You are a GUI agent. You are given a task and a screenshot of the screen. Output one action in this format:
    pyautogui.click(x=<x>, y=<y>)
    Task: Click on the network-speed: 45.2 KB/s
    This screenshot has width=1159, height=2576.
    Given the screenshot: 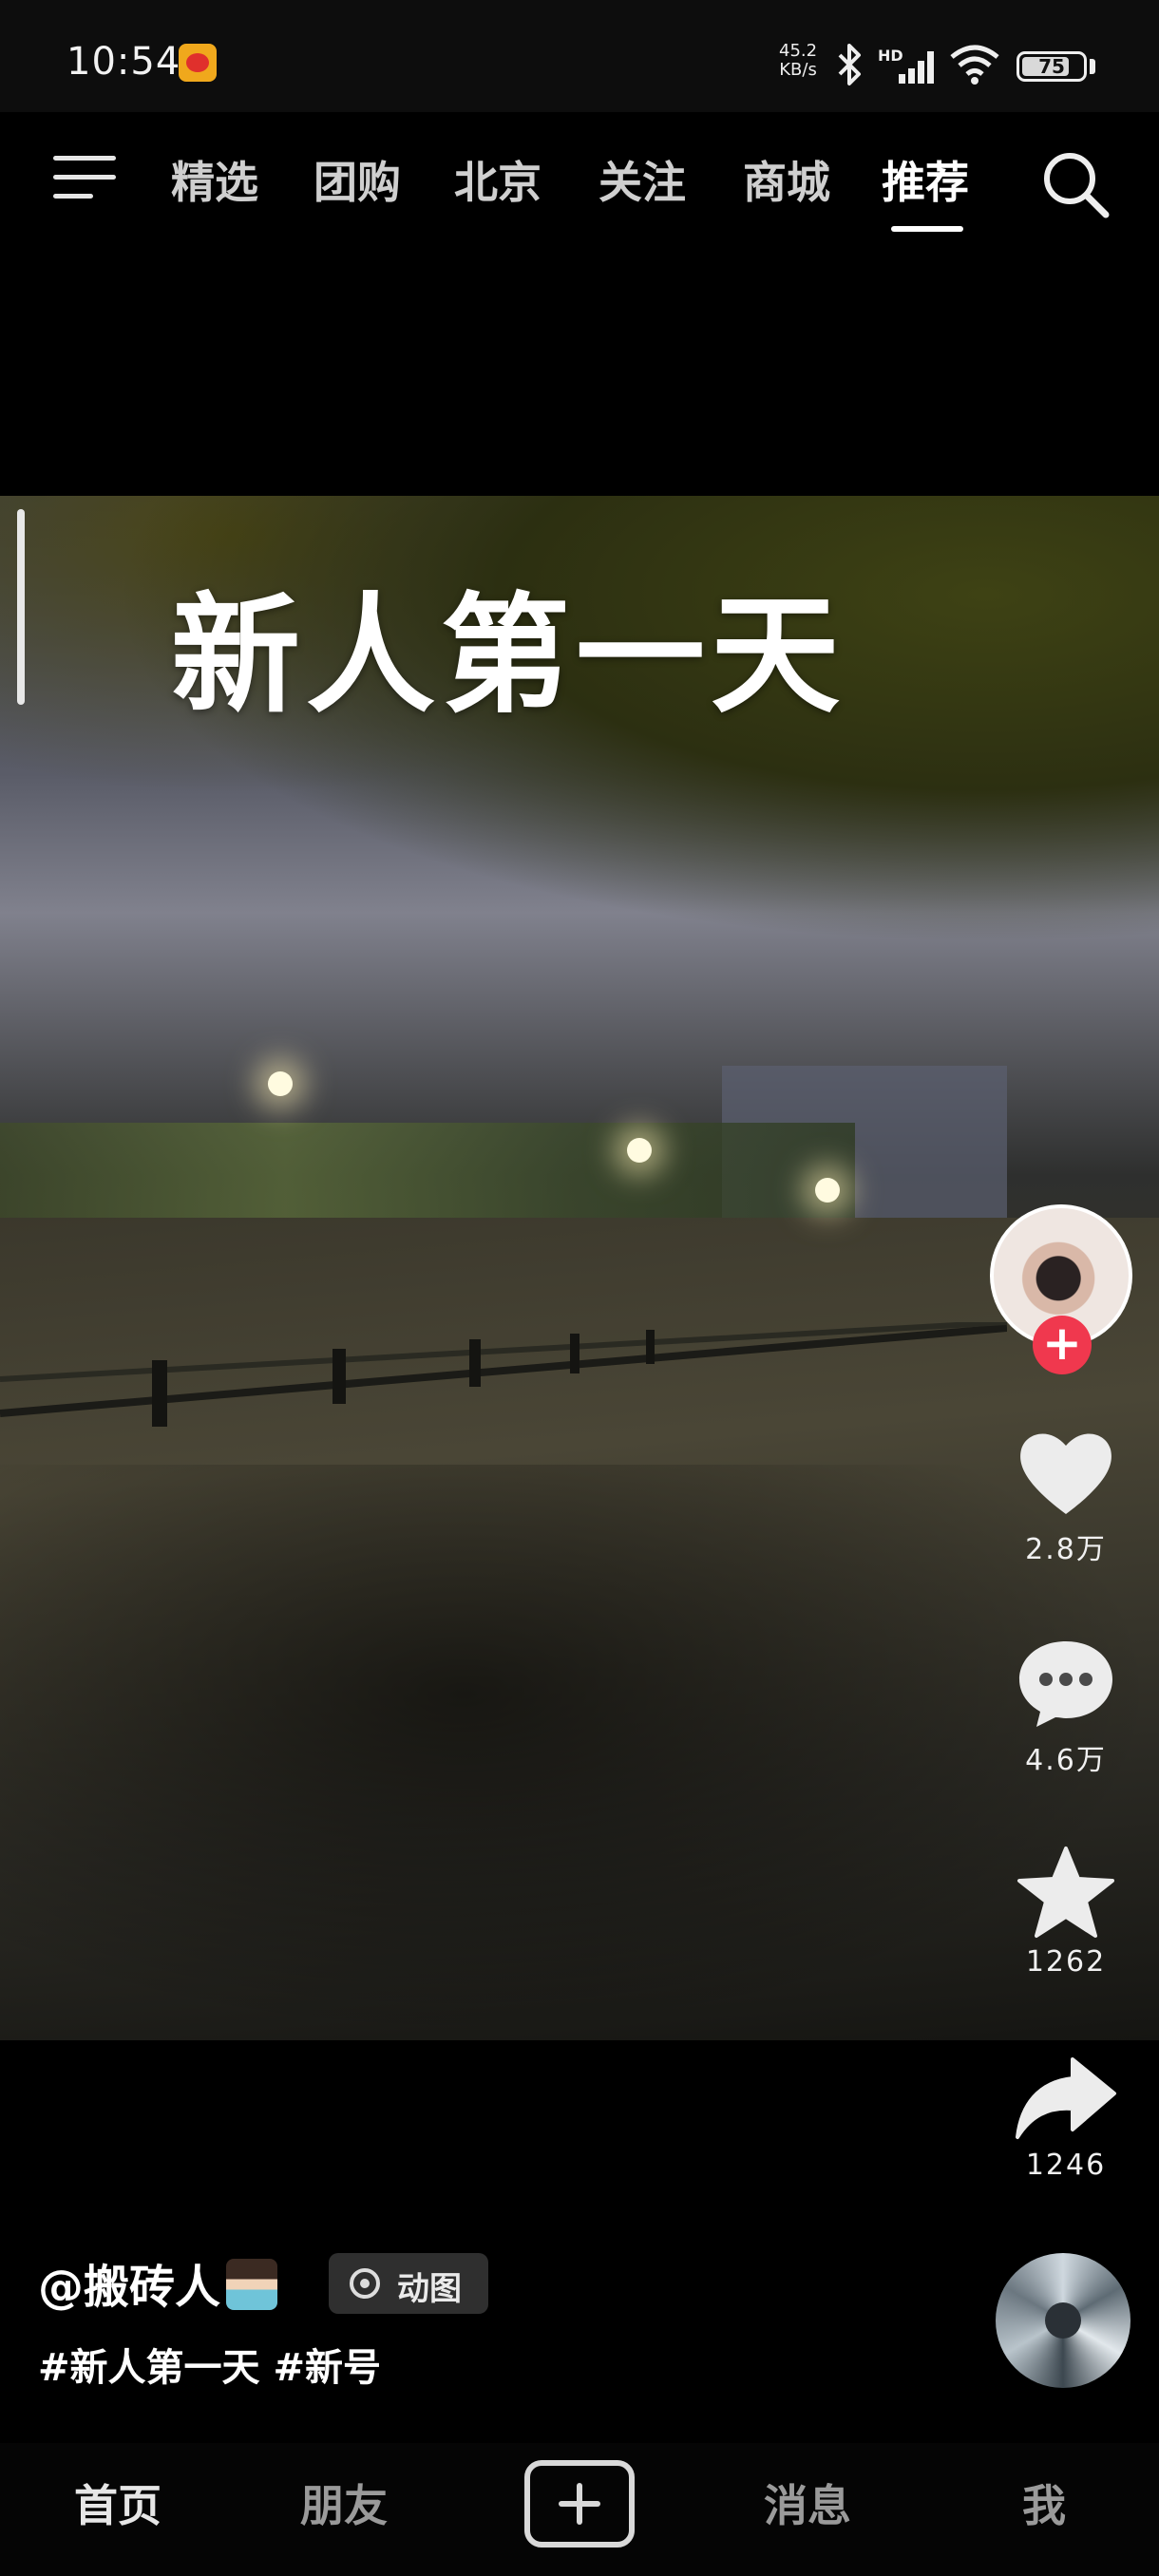 What is the action you would take?
    pyautogui.click(x=798, y=61)
    